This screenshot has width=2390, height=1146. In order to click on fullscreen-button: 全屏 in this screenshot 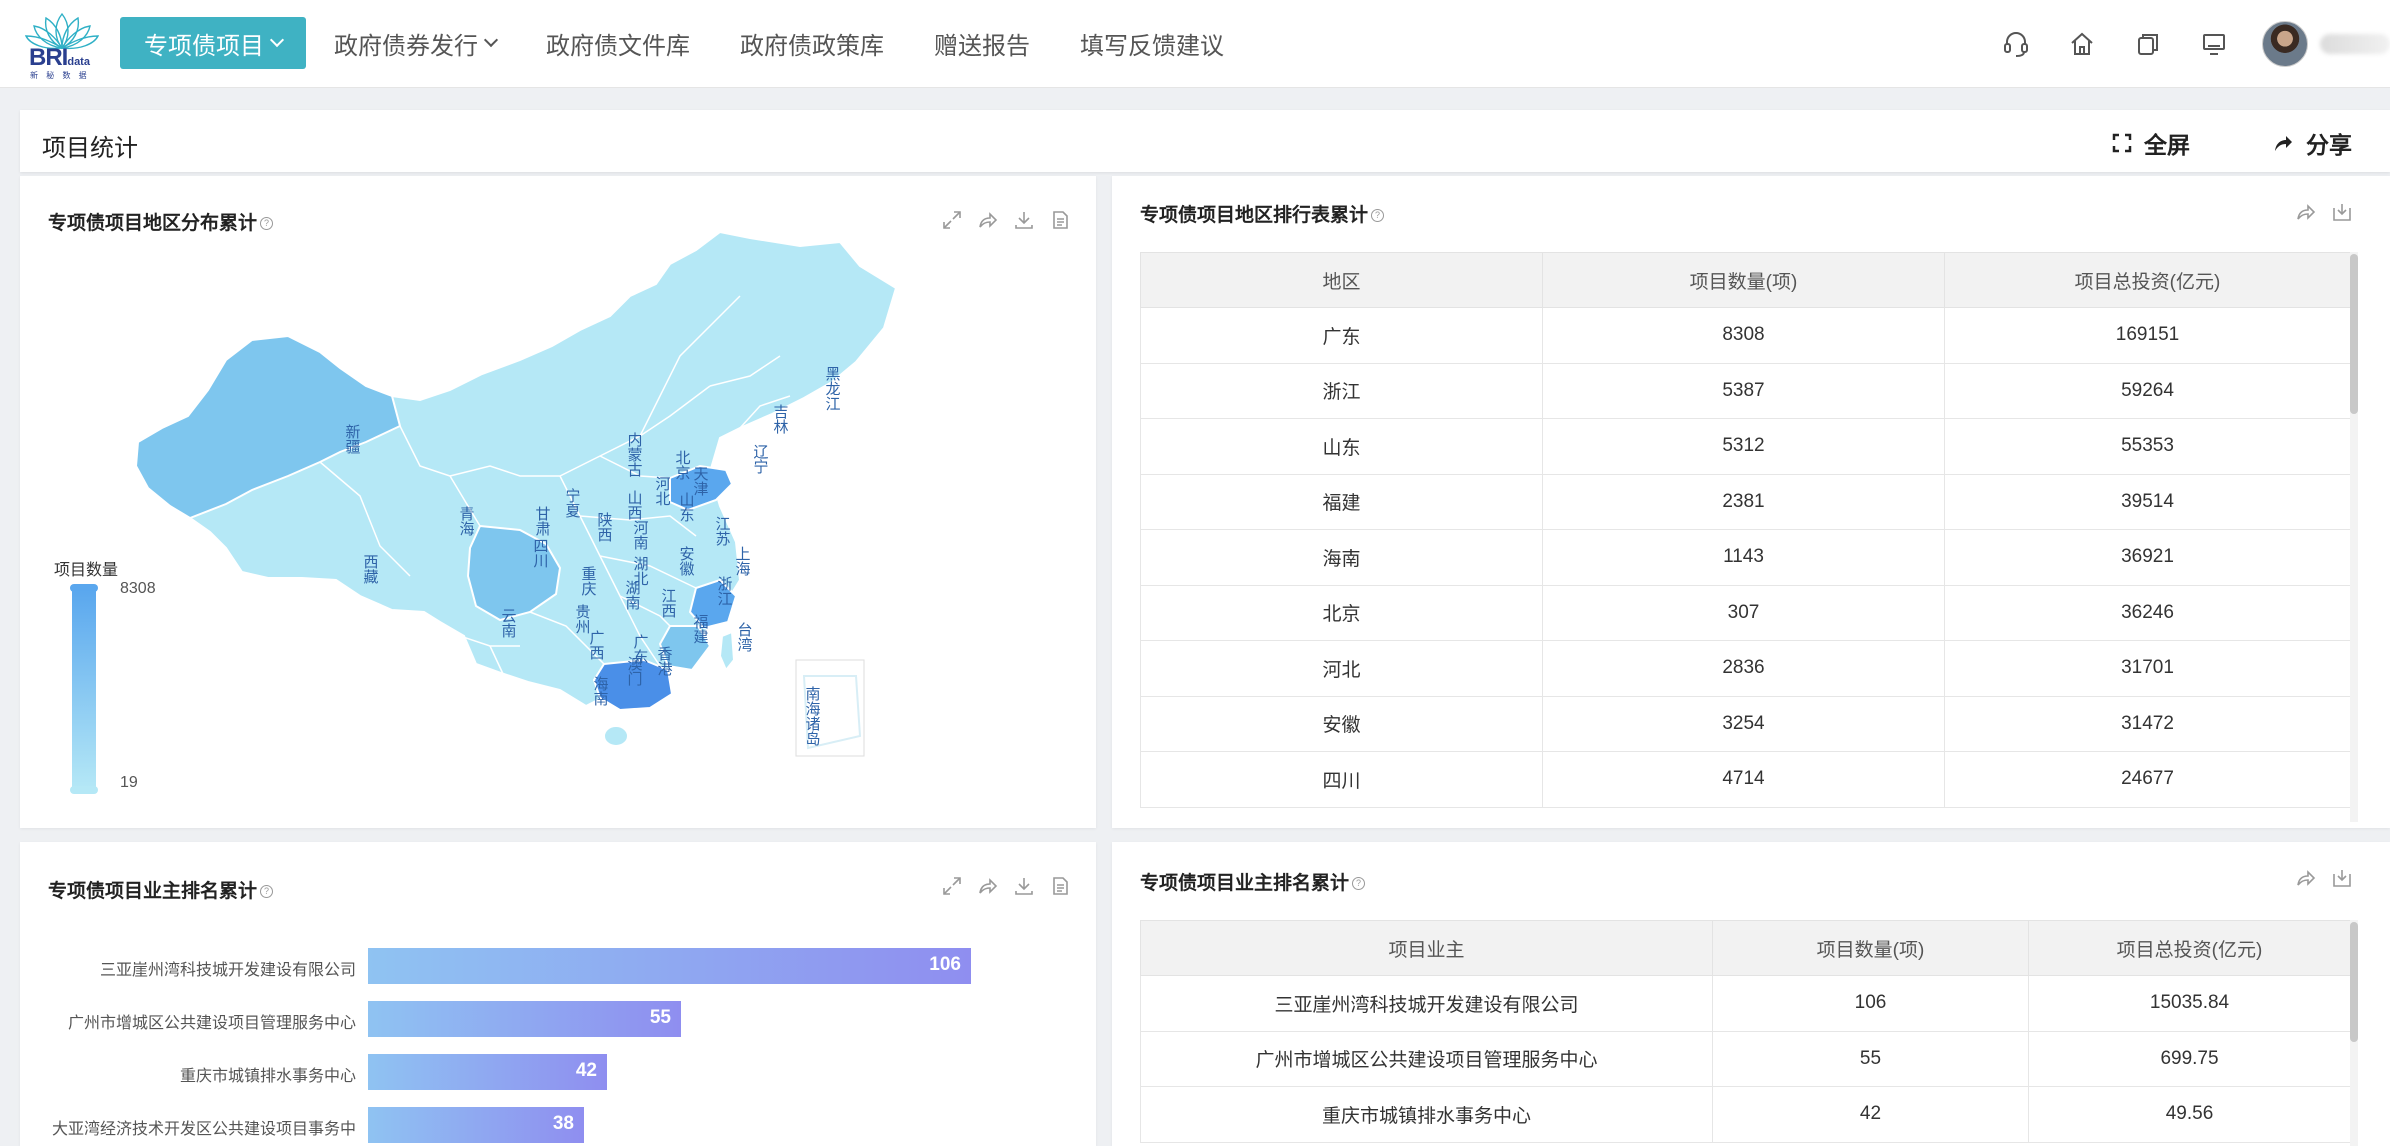, I will do `click(2151, 143)`.